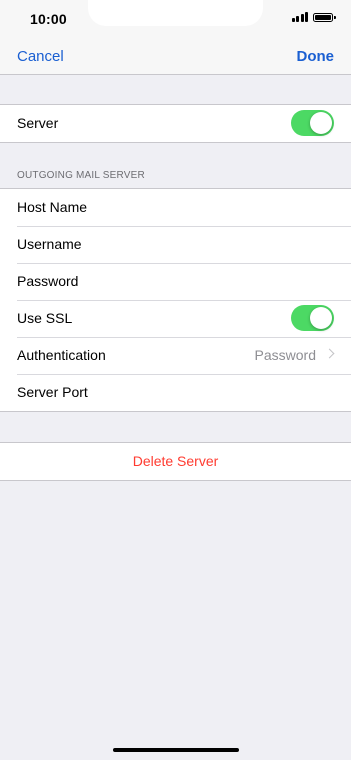  I want to click on done-button: Done, so click(316, 56).